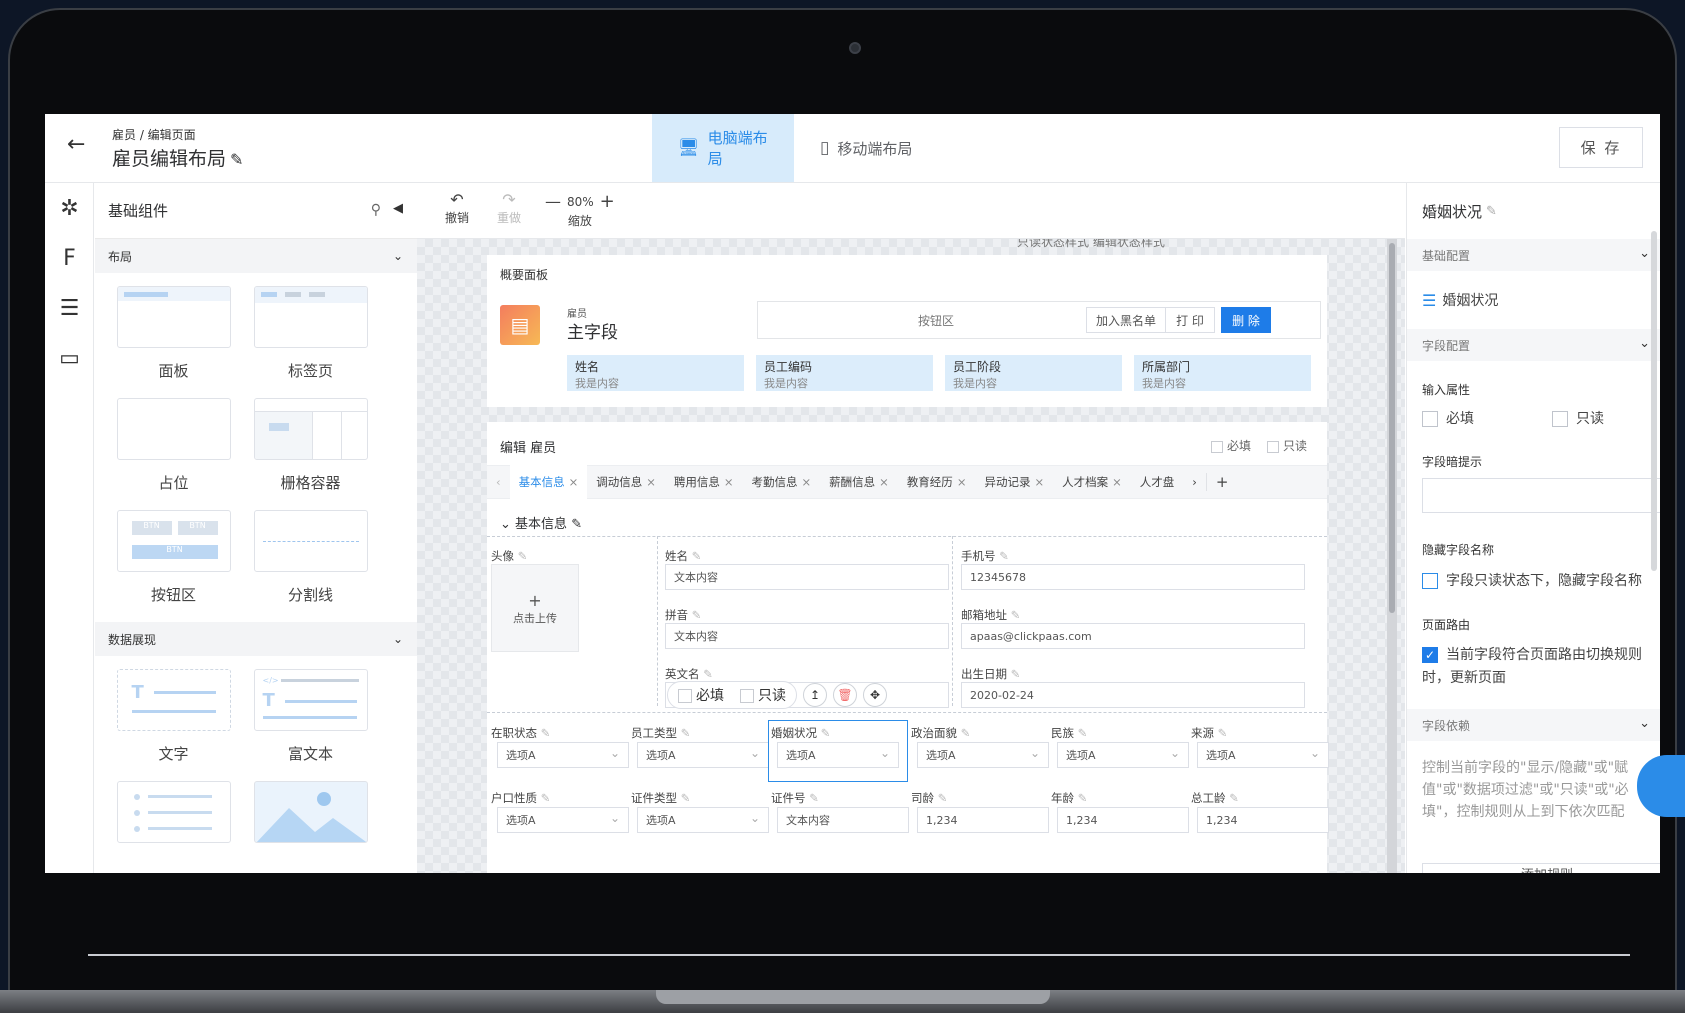  I want to click on tabs-prev-icon: ‹, so click(498, 482).